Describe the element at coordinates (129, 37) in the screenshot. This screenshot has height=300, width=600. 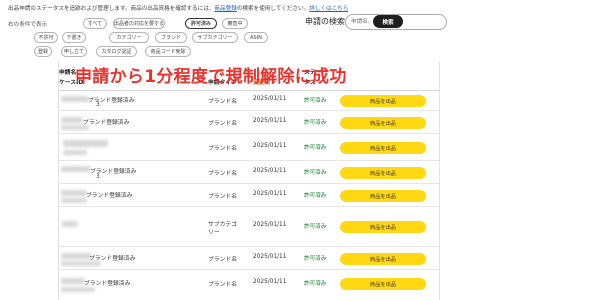
I see `filter-chip-category: カテゴリー` at that location.